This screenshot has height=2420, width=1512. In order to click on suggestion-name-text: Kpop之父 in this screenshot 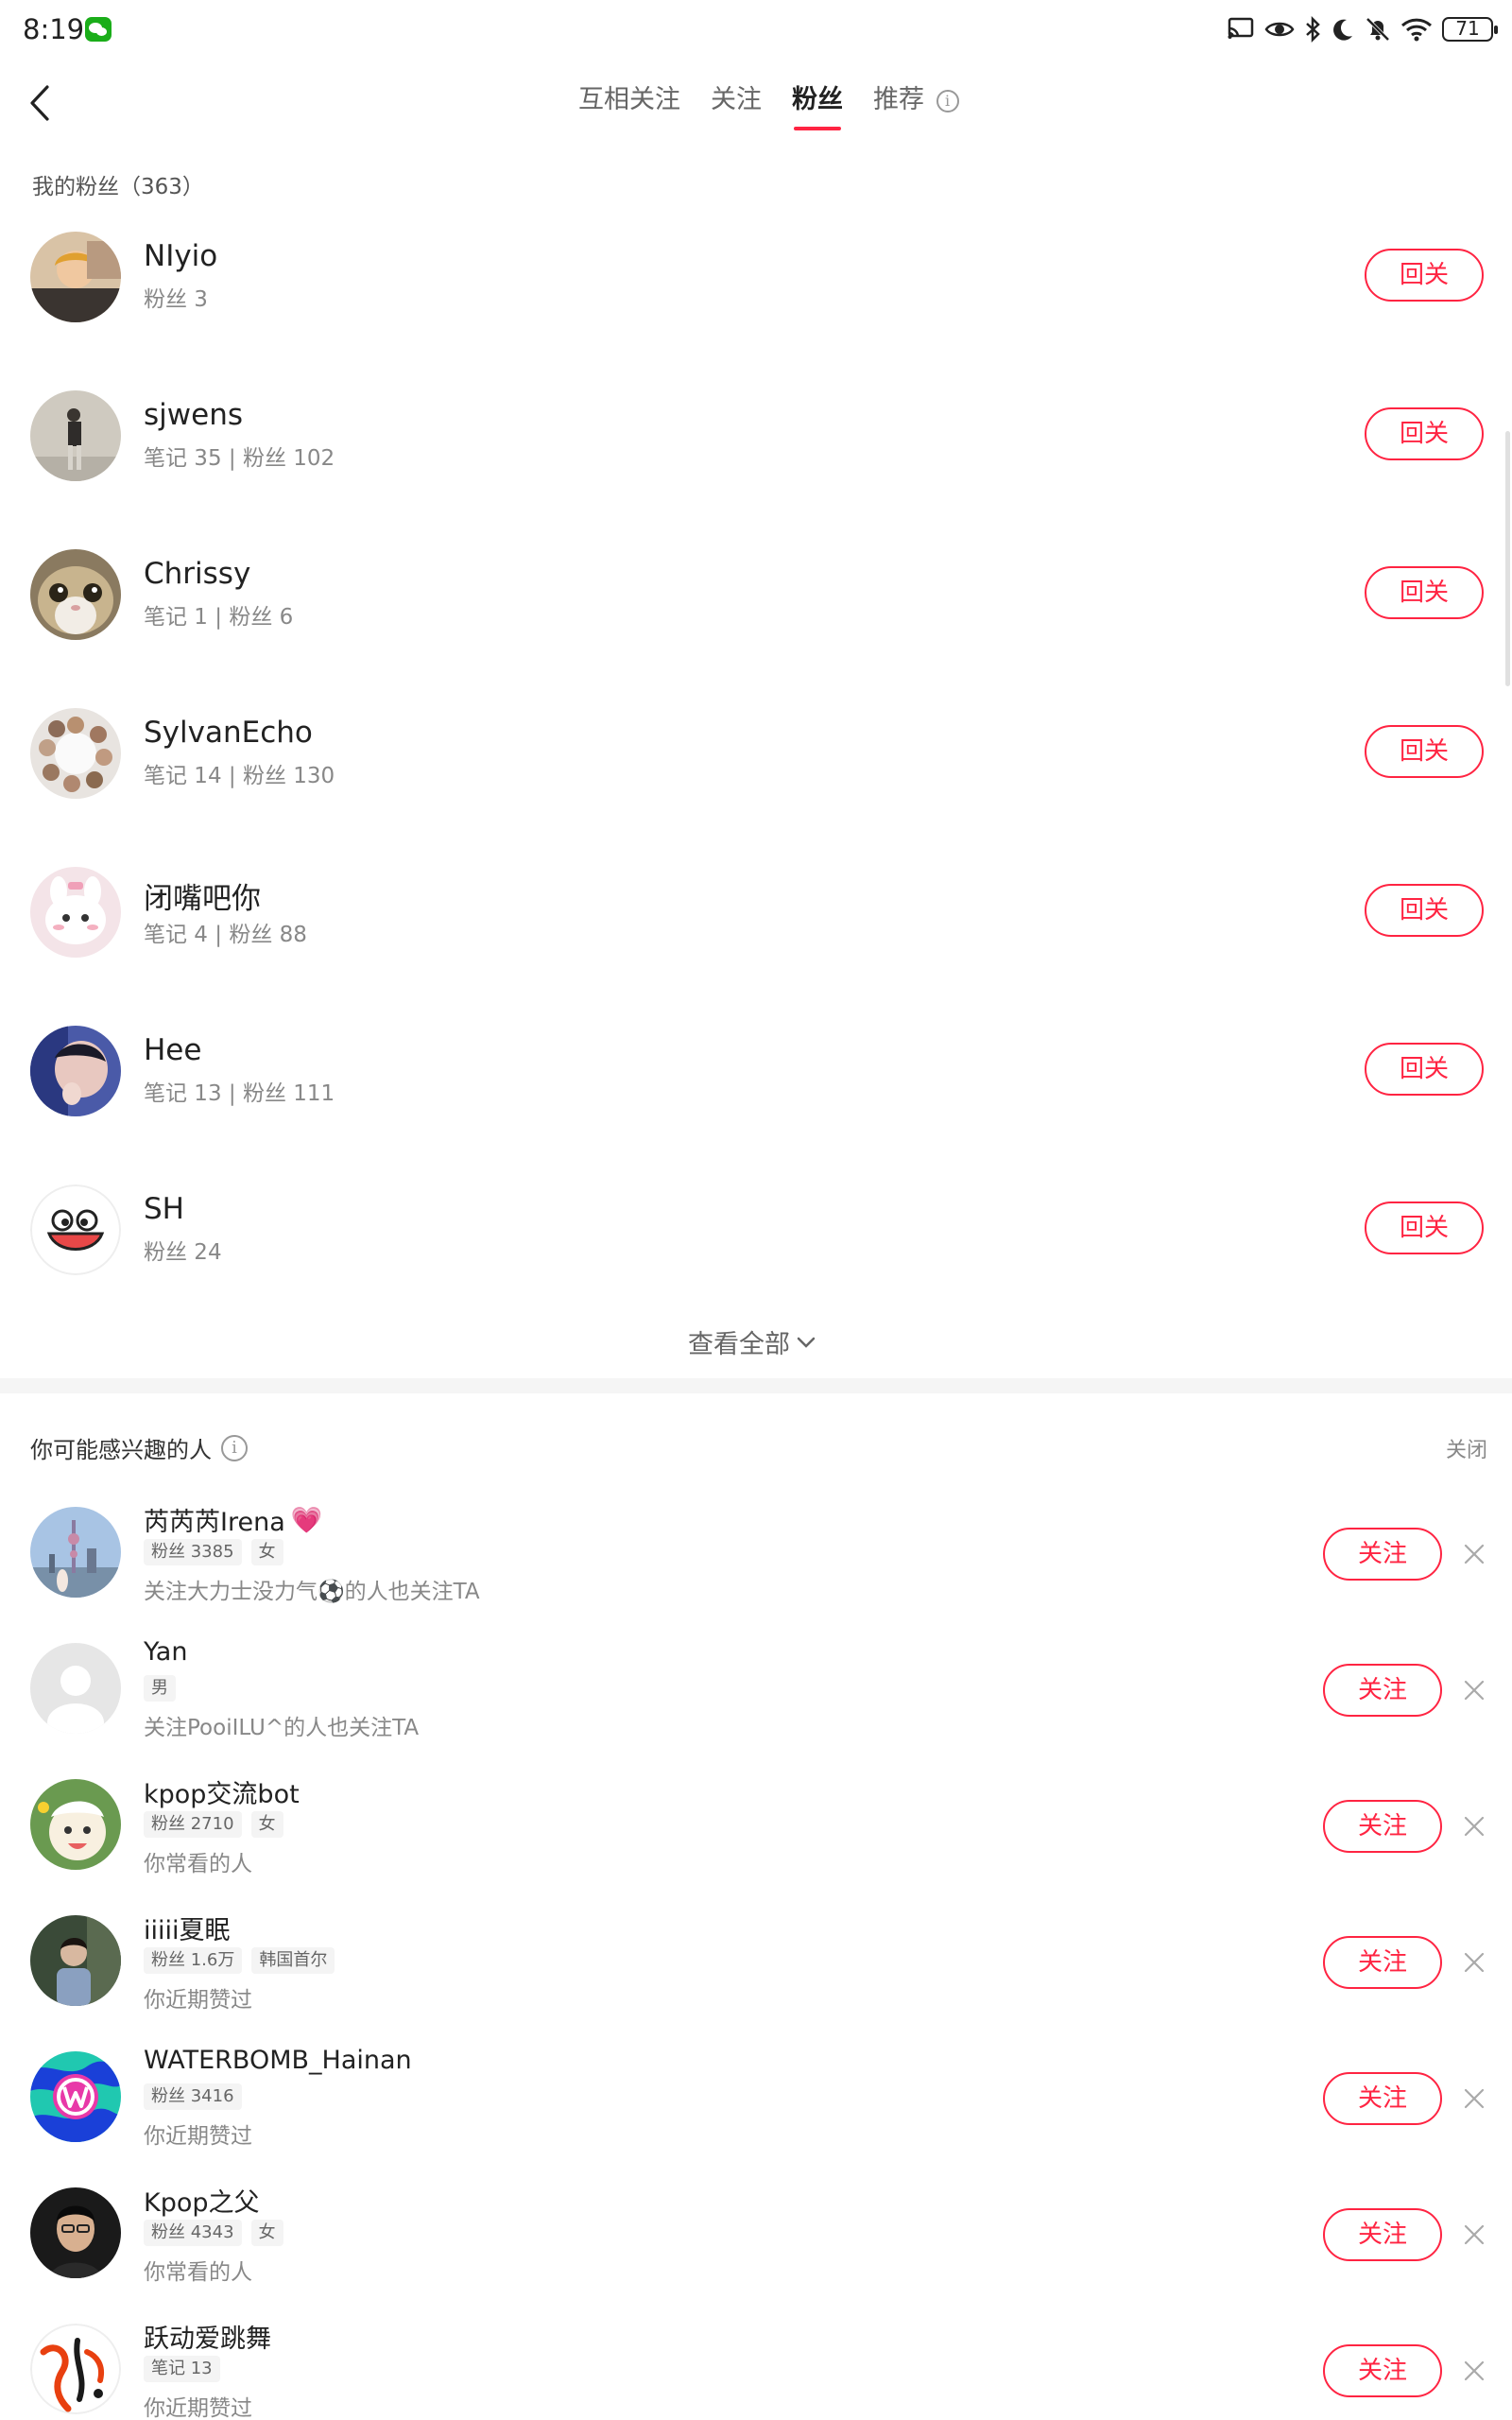, I will do `click(202, 2203)`.